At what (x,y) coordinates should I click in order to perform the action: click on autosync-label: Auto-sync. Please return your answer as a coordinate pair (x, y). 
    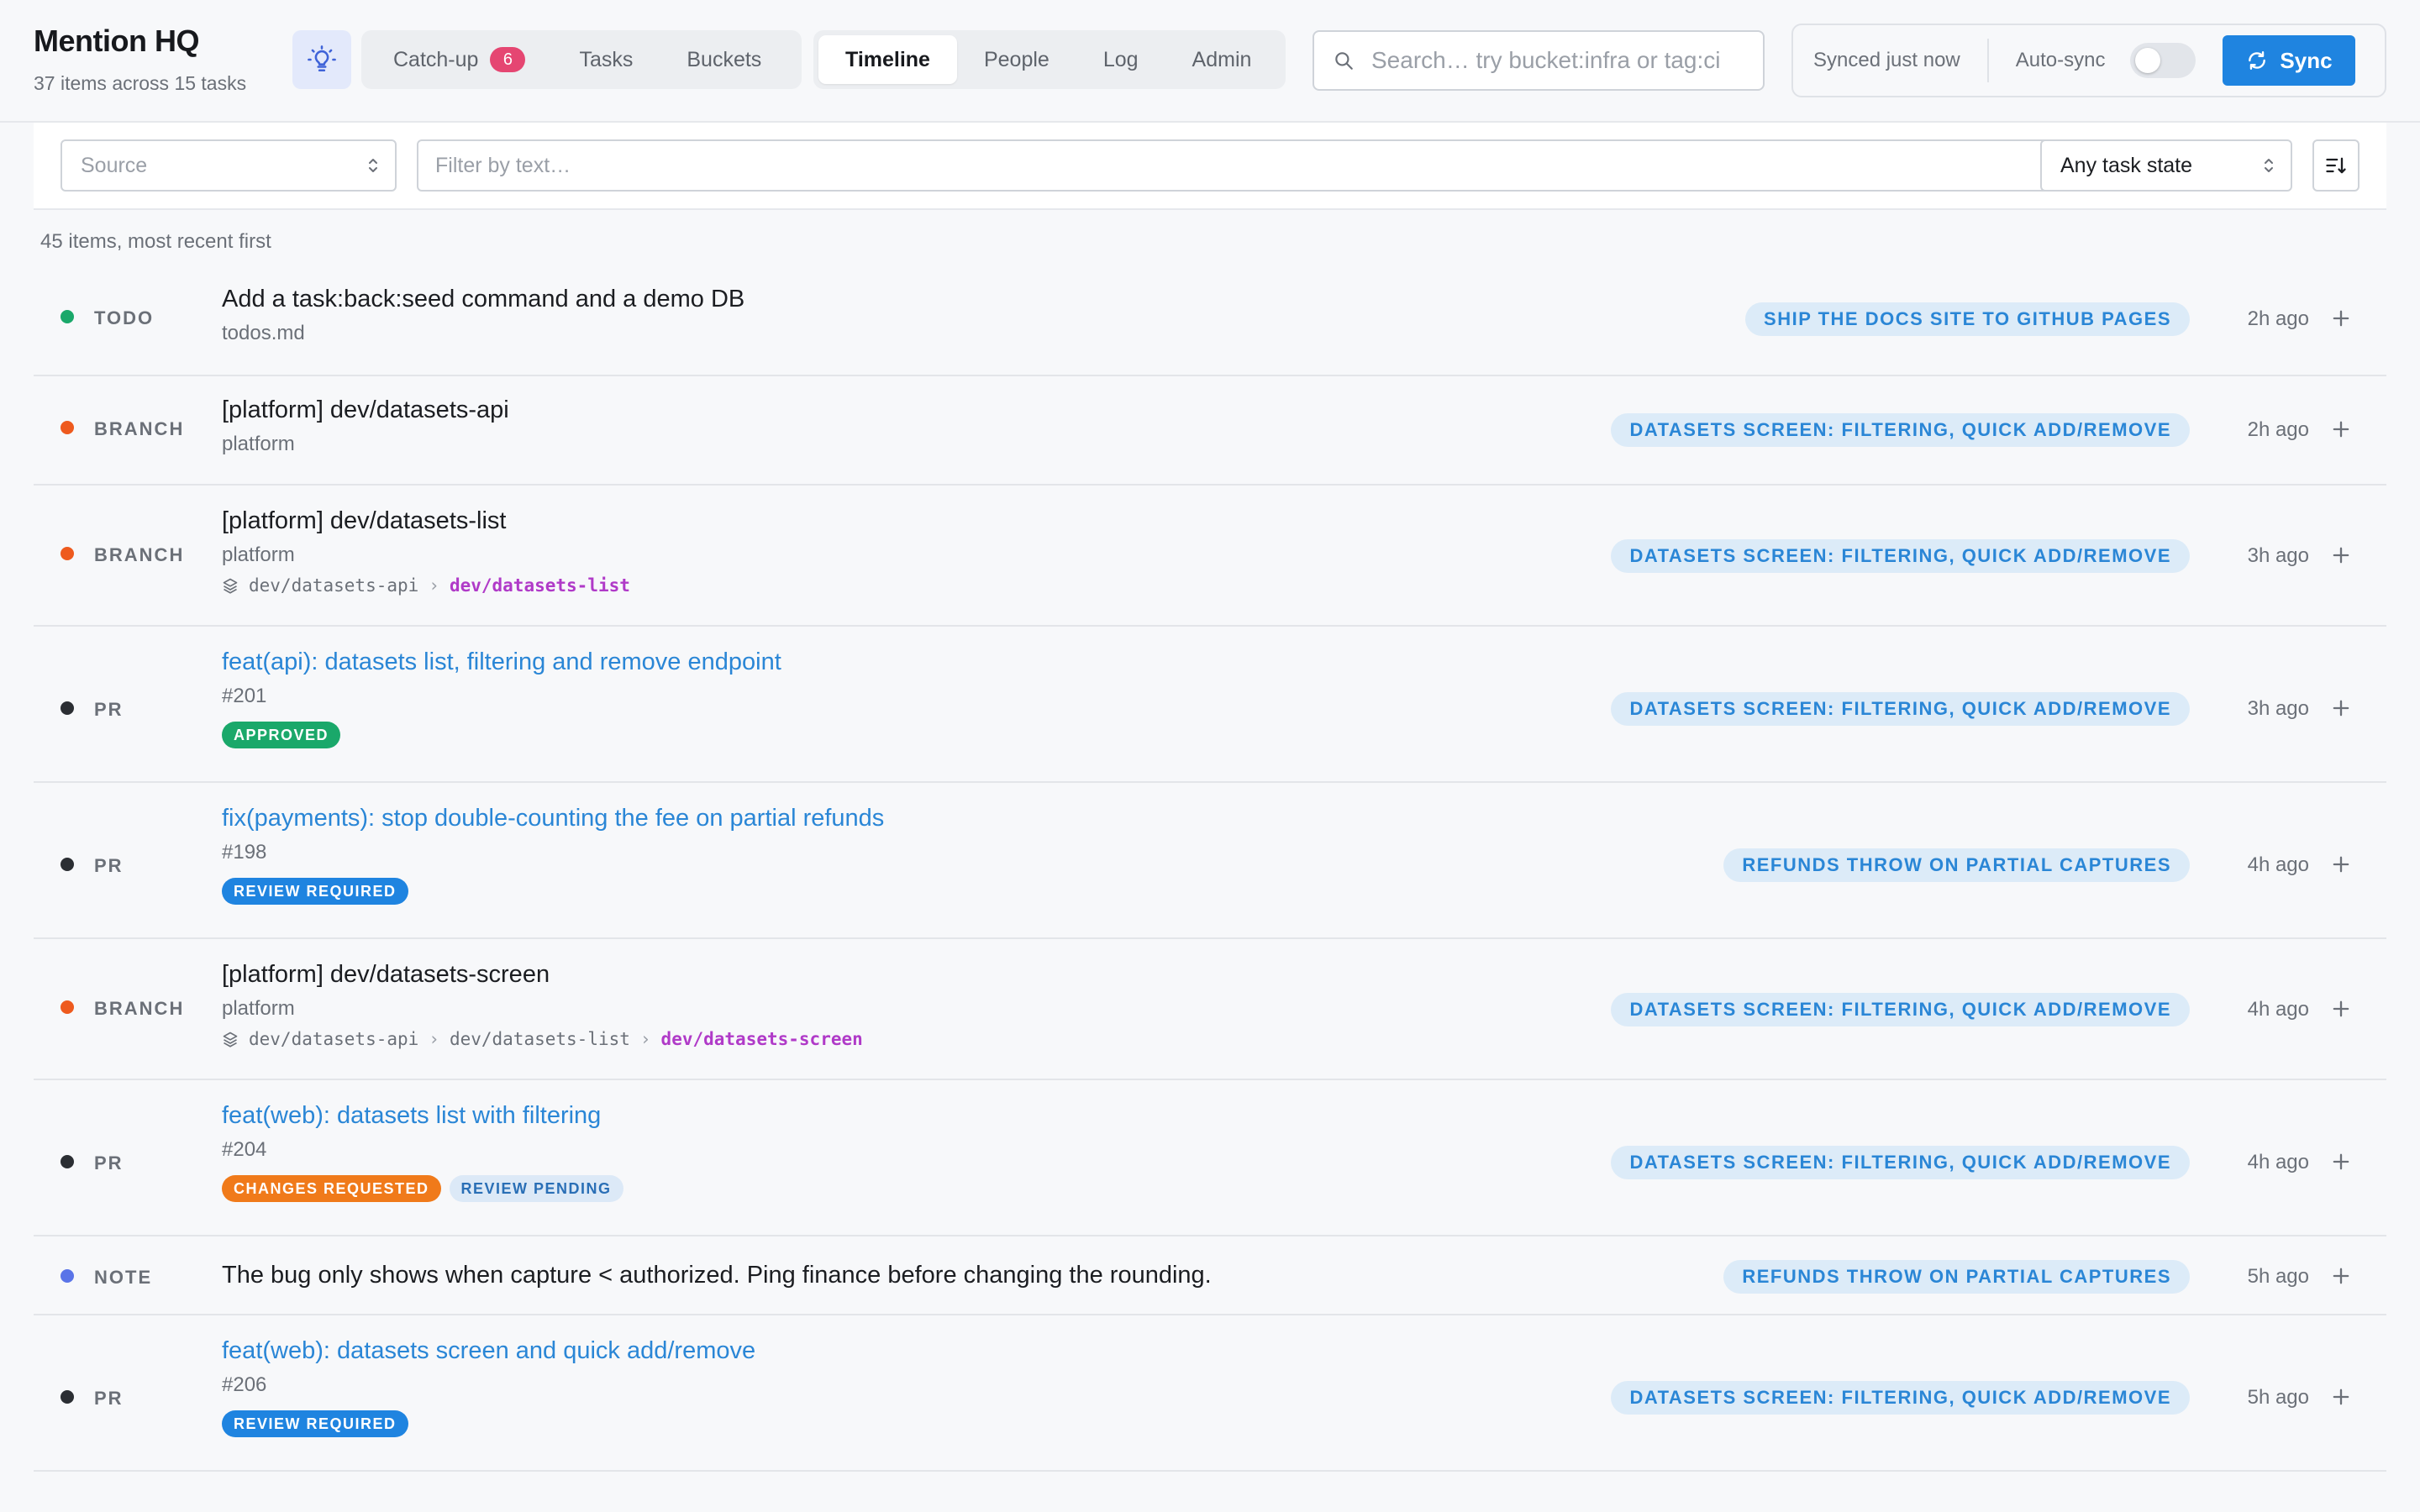
    Looking at the image, I should click on (2060, 60).